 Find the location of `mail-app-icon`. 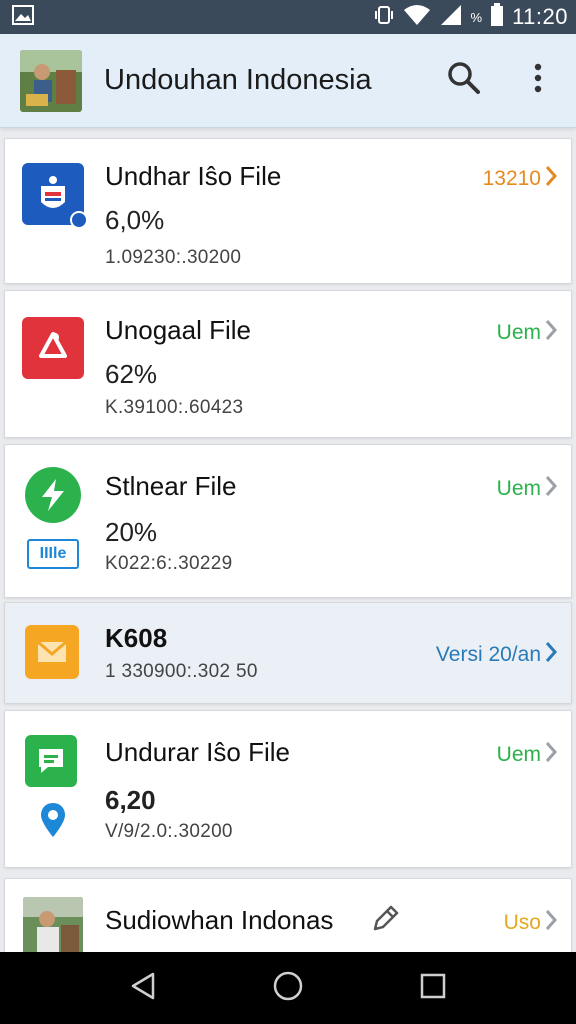

mail-app-icon is located at coordinates (52, 652).